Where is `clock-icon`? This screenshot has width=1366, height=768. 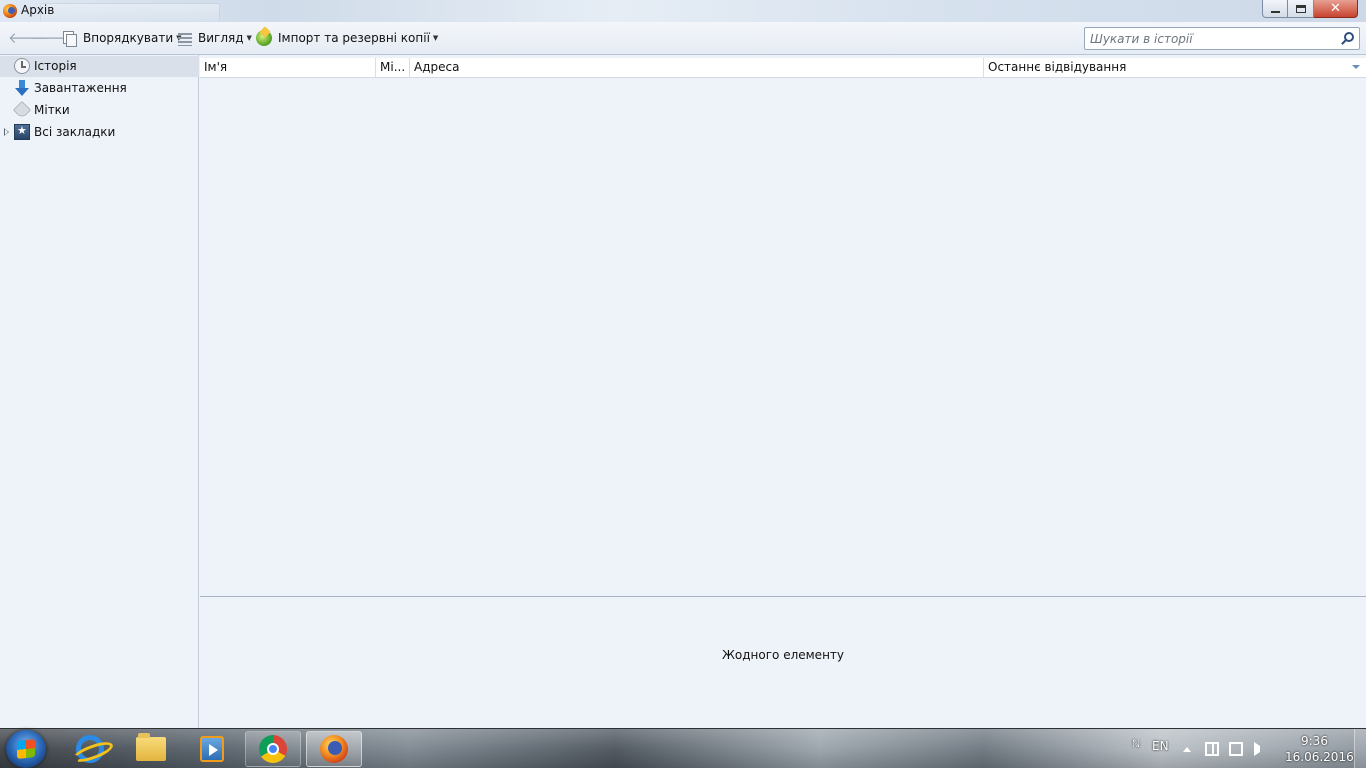
clock-icon is located at coordinates (22, 66).